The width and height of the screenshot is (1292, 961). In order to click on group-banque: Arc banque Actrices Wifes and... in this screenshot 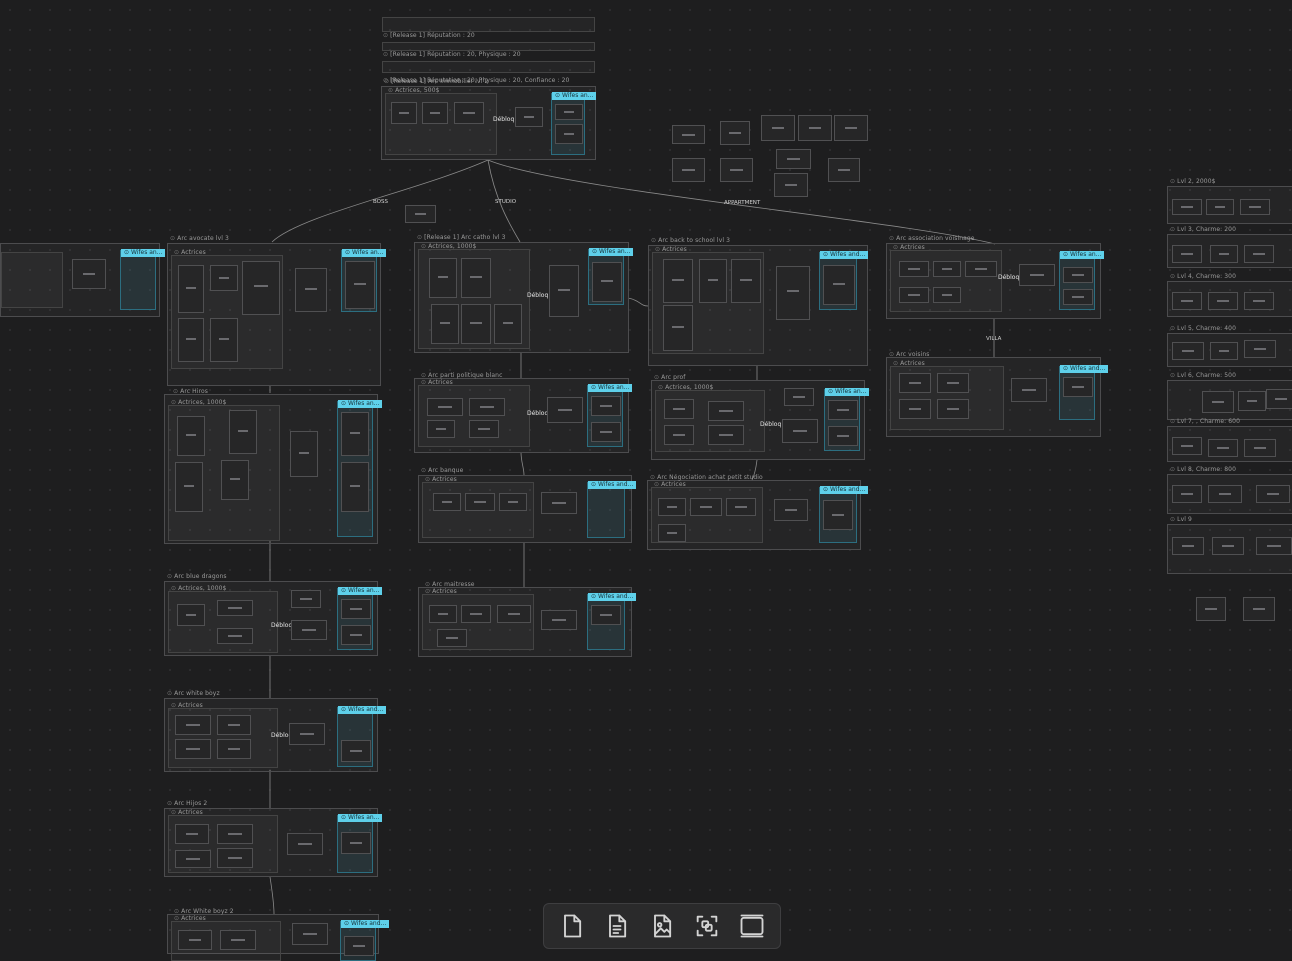, I will do `click(527, 505)`.